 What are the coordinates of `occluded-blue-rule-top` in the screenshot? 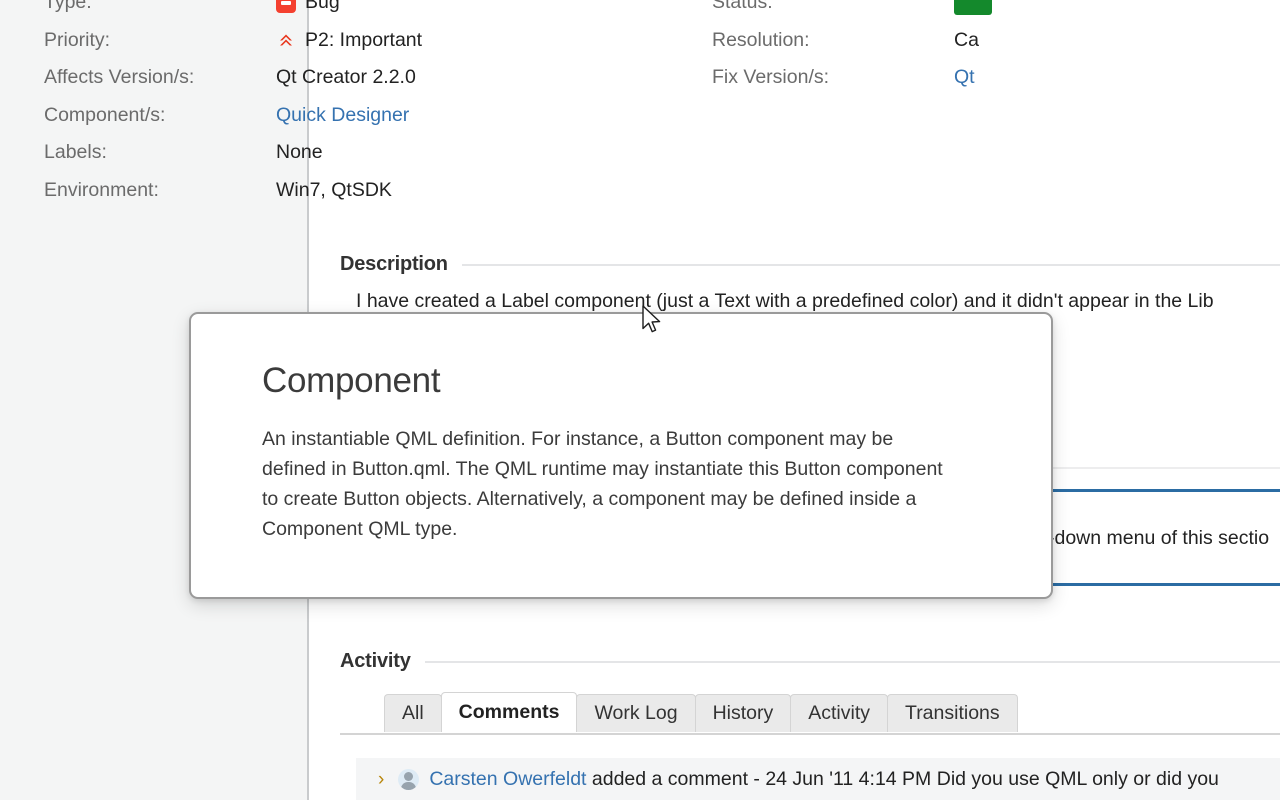 It's located at (1166, 490).